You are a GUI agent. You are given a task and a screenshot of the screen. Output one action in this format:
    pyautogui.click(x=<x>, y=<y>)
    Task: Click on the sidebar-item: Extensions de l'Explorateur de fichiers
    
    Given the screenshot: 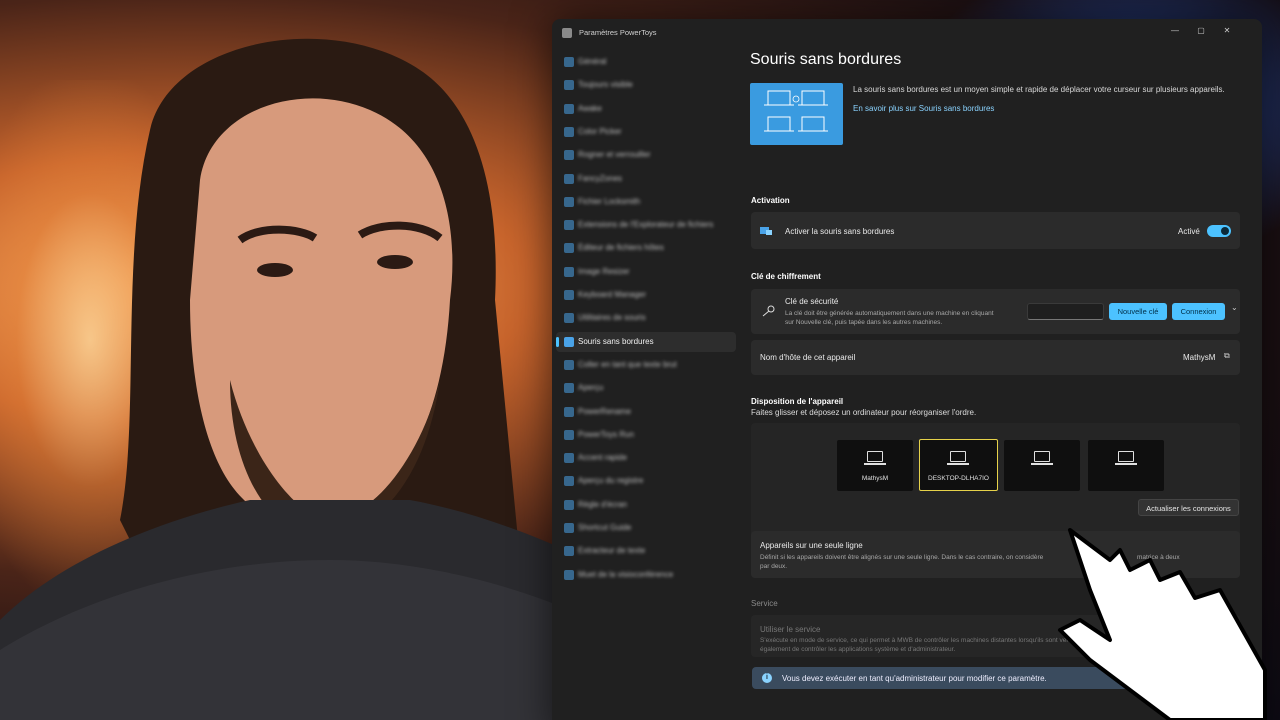 What is the action you would take?
    pyautogui.click(x=646, y=225)
    